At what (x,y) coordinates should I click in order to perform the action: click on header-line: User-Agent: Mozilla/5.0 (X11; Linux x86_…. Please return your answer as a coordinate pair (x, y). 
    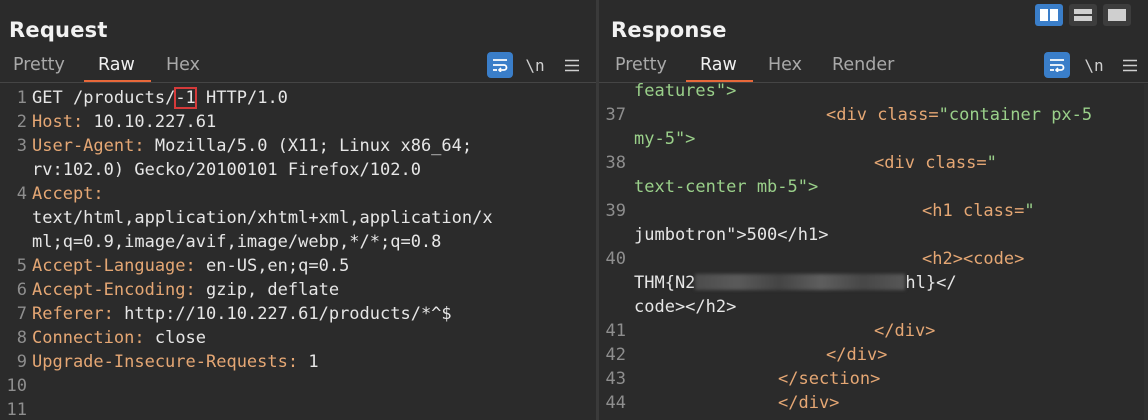
    Looking at the image, I should click on (252, 146).